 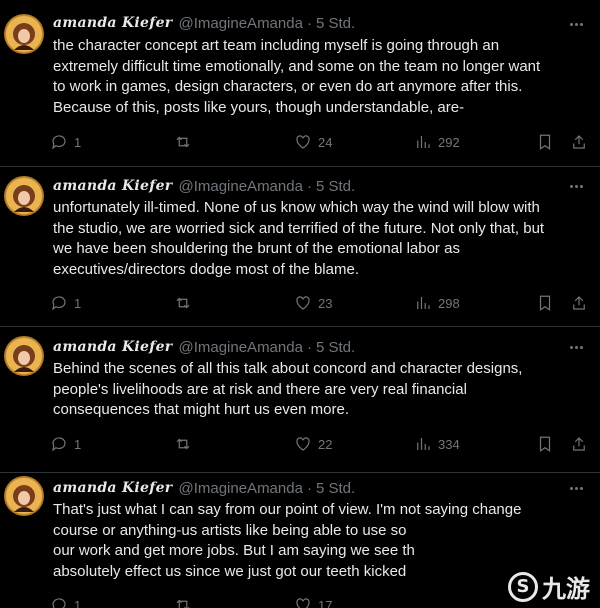 I want to click on tweet-actions: 1 24 292, so click(x=317, y=142).